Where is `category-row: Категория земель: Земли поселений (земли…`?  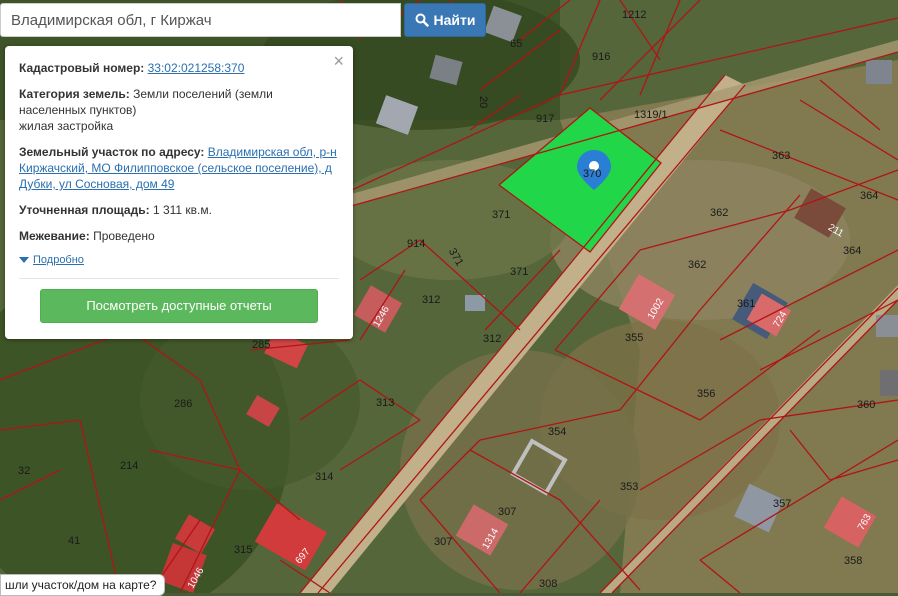
category-row: Категория земель: Земли поселений (земли… is located at coordinates (179, 110).